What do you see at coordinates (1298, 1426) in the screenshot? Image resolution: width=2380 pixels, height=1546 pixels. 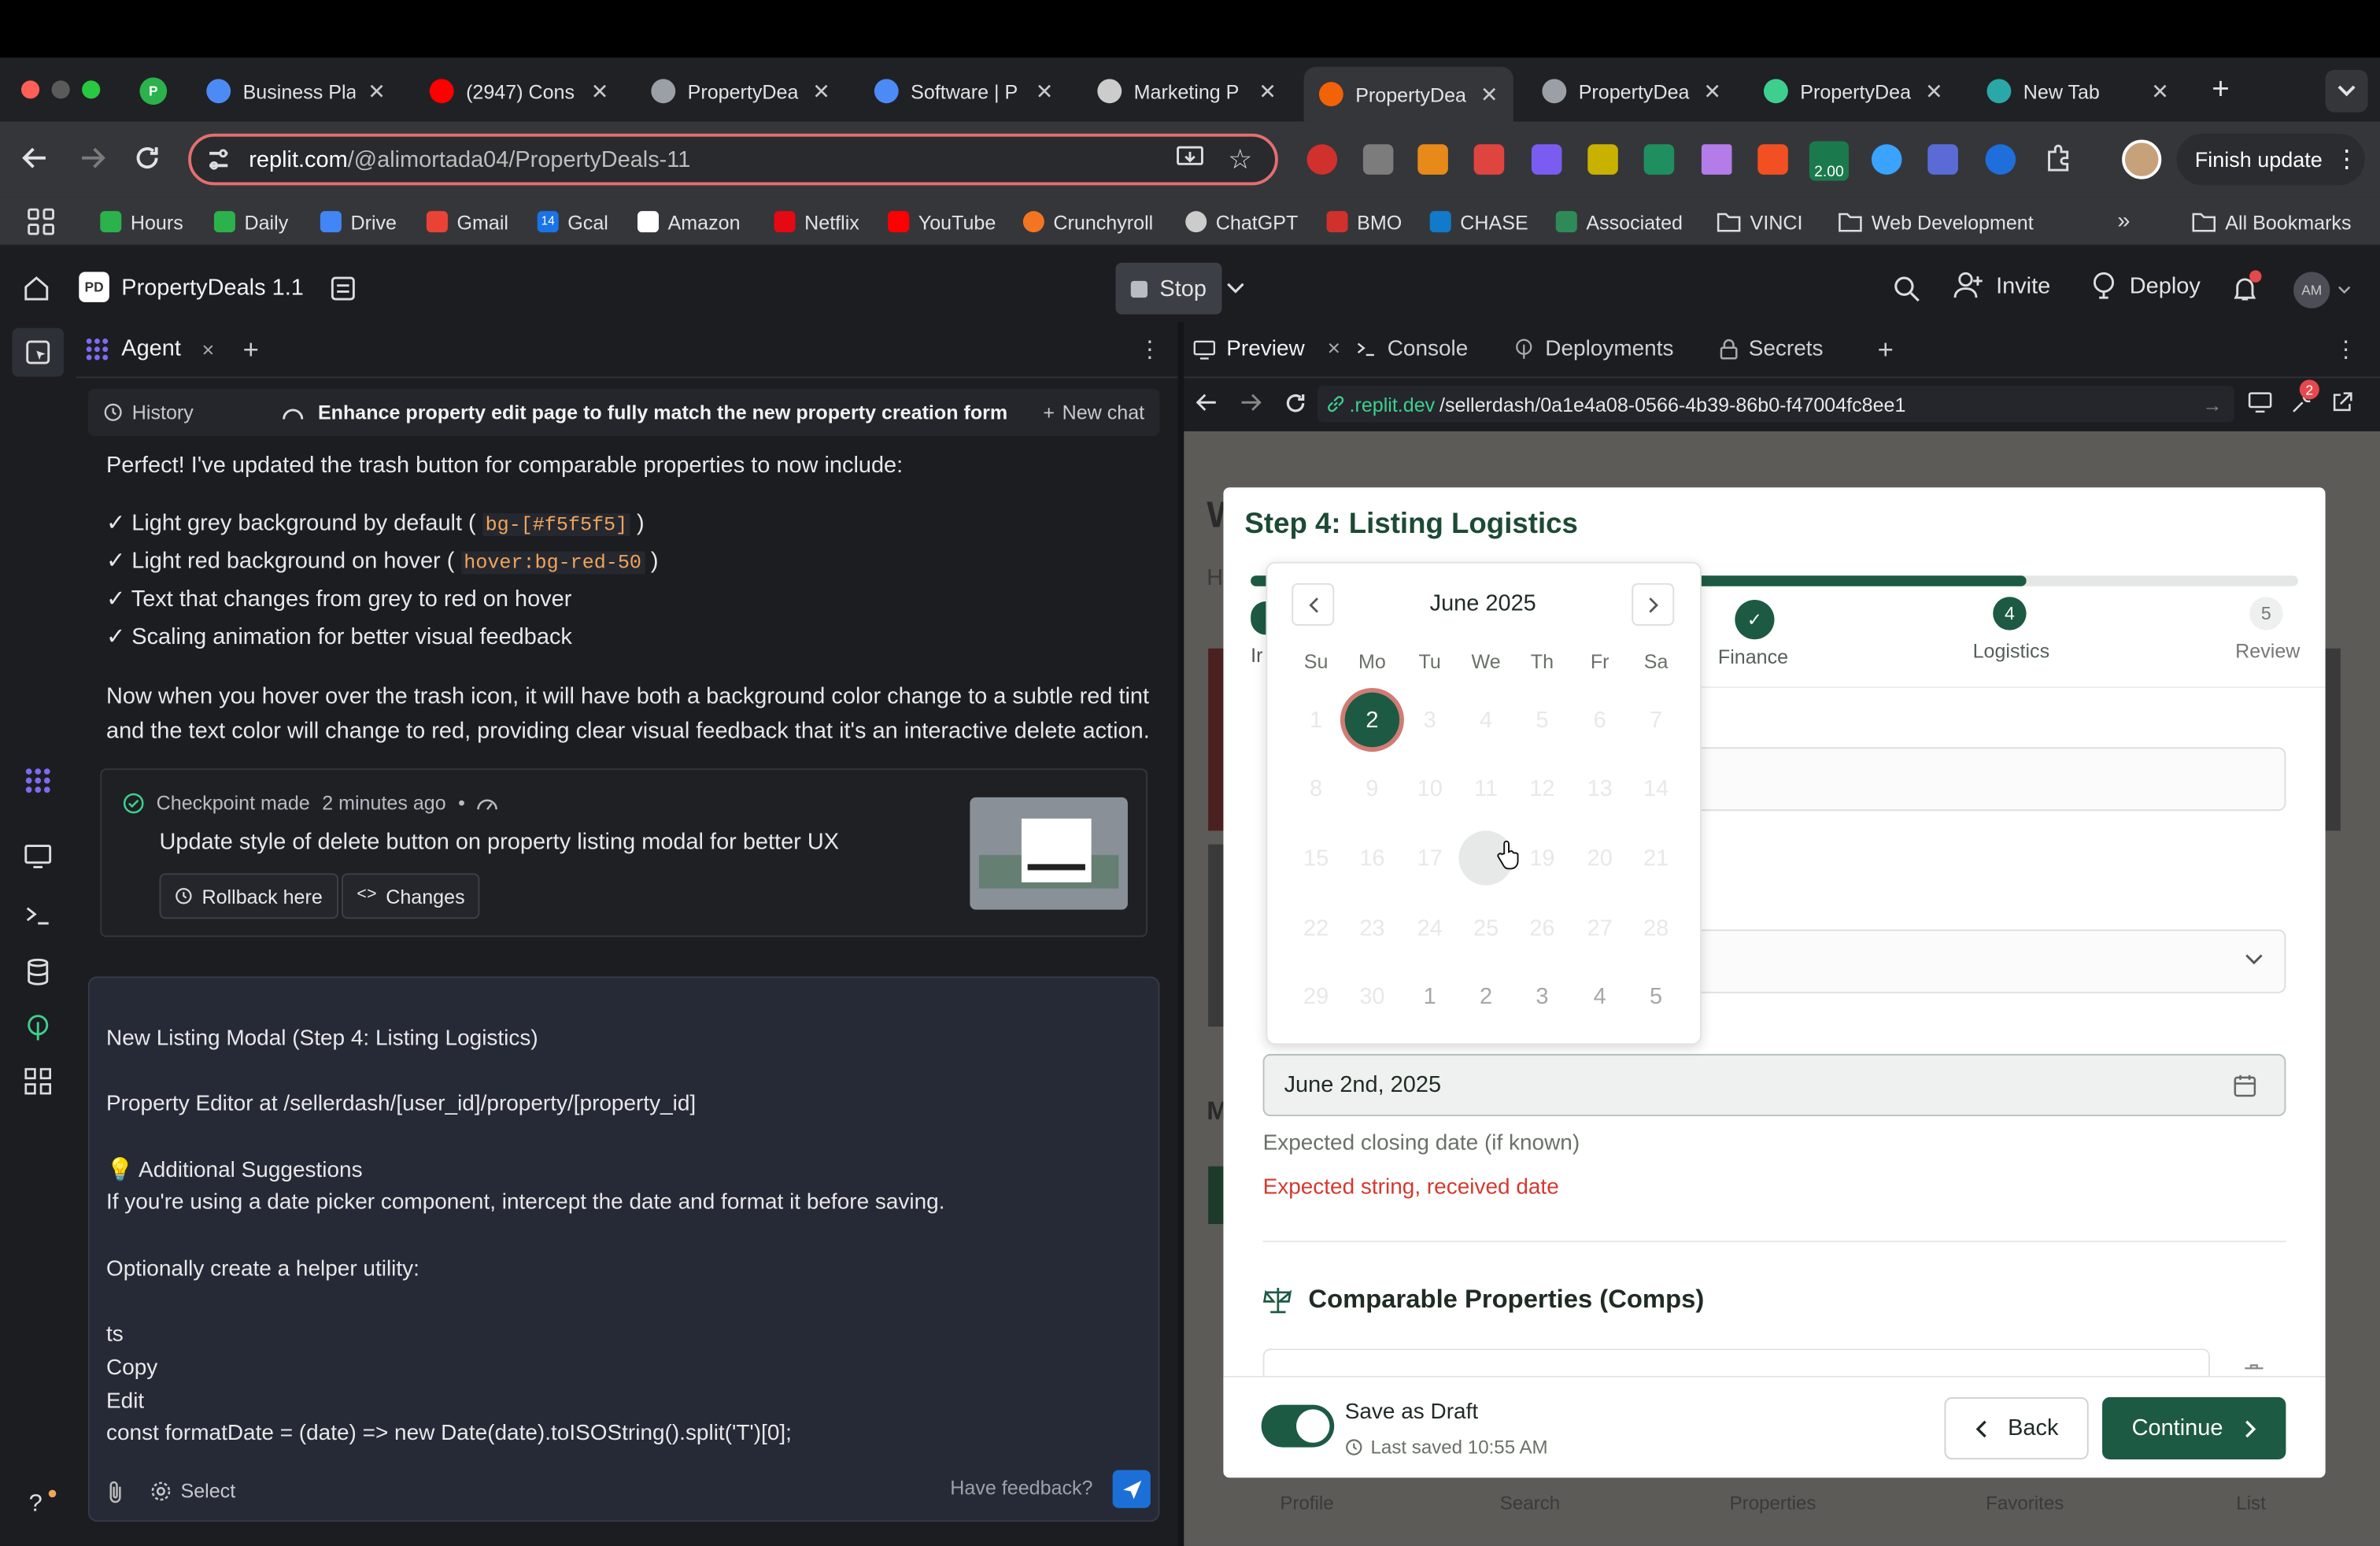 I see `save-draft-toggle` at bounding box center [1298, 1426].